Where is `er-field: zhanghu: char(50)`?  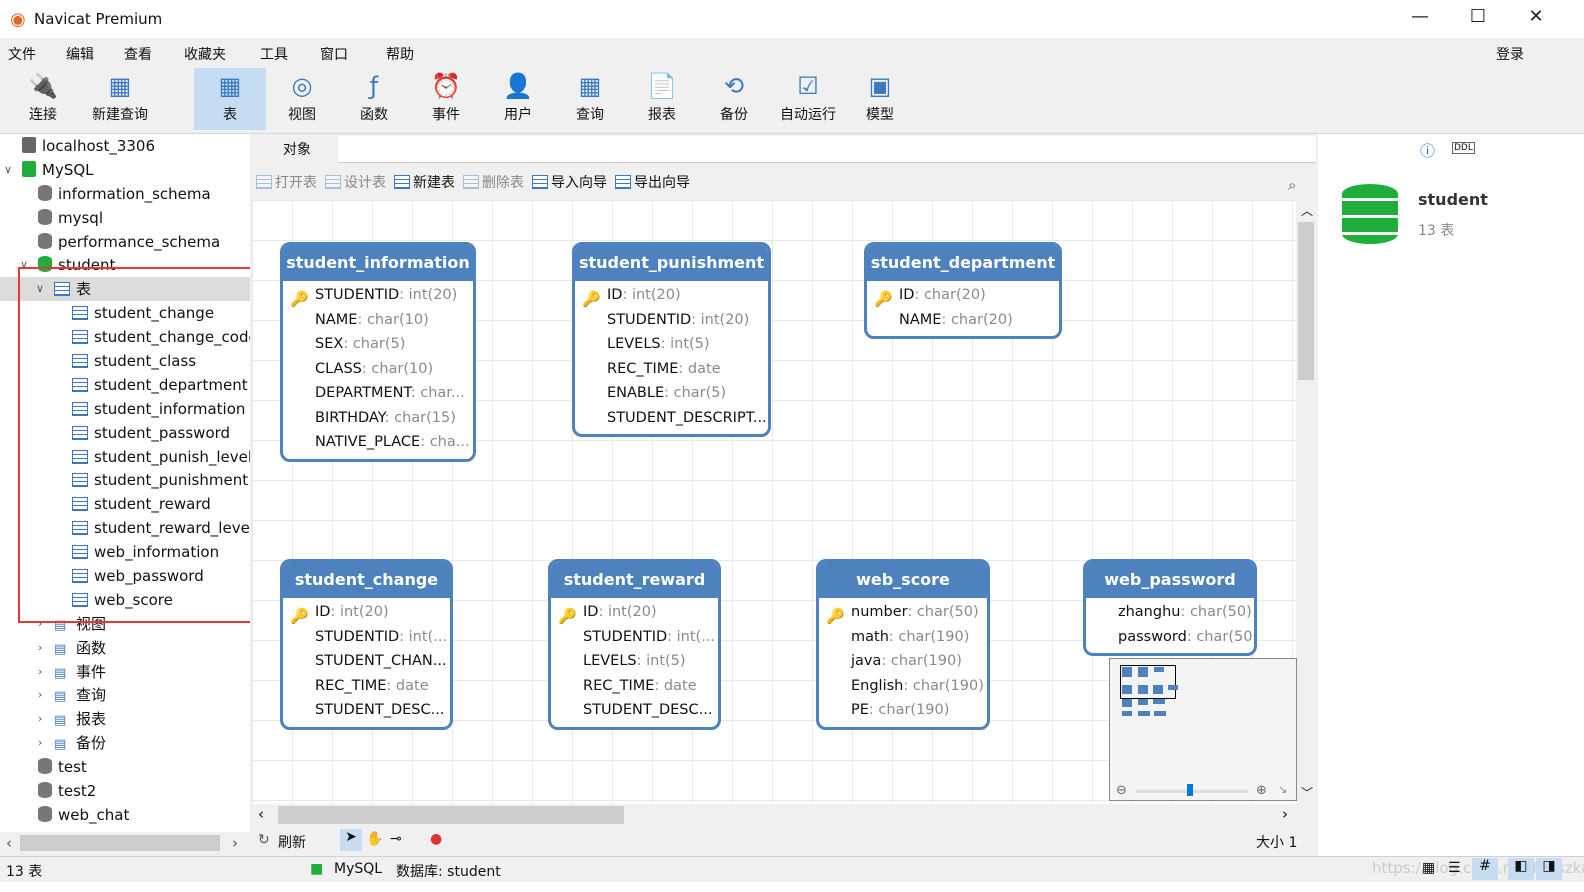 er-field: zhanghu: char(50) is located at coordinates (1170, 612).